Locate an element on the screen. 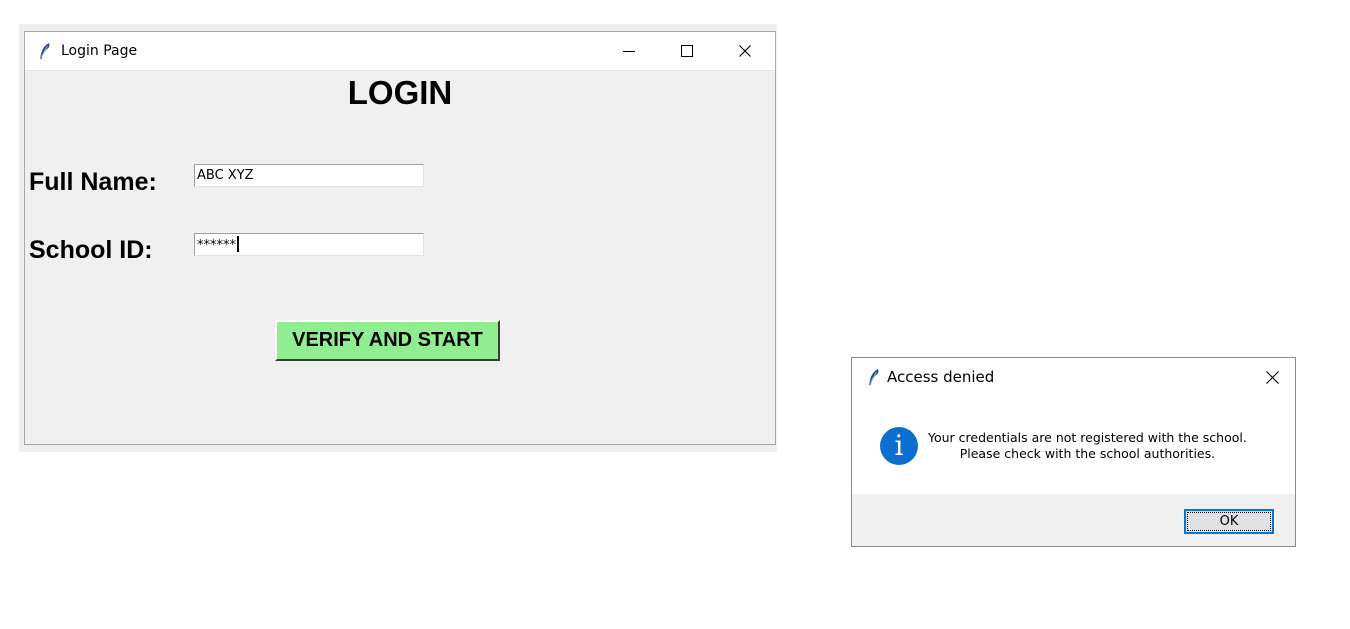 The height and width of the screenshot is (629, 1350). dialog-footer: OK is located at coordinates (1073, 520).